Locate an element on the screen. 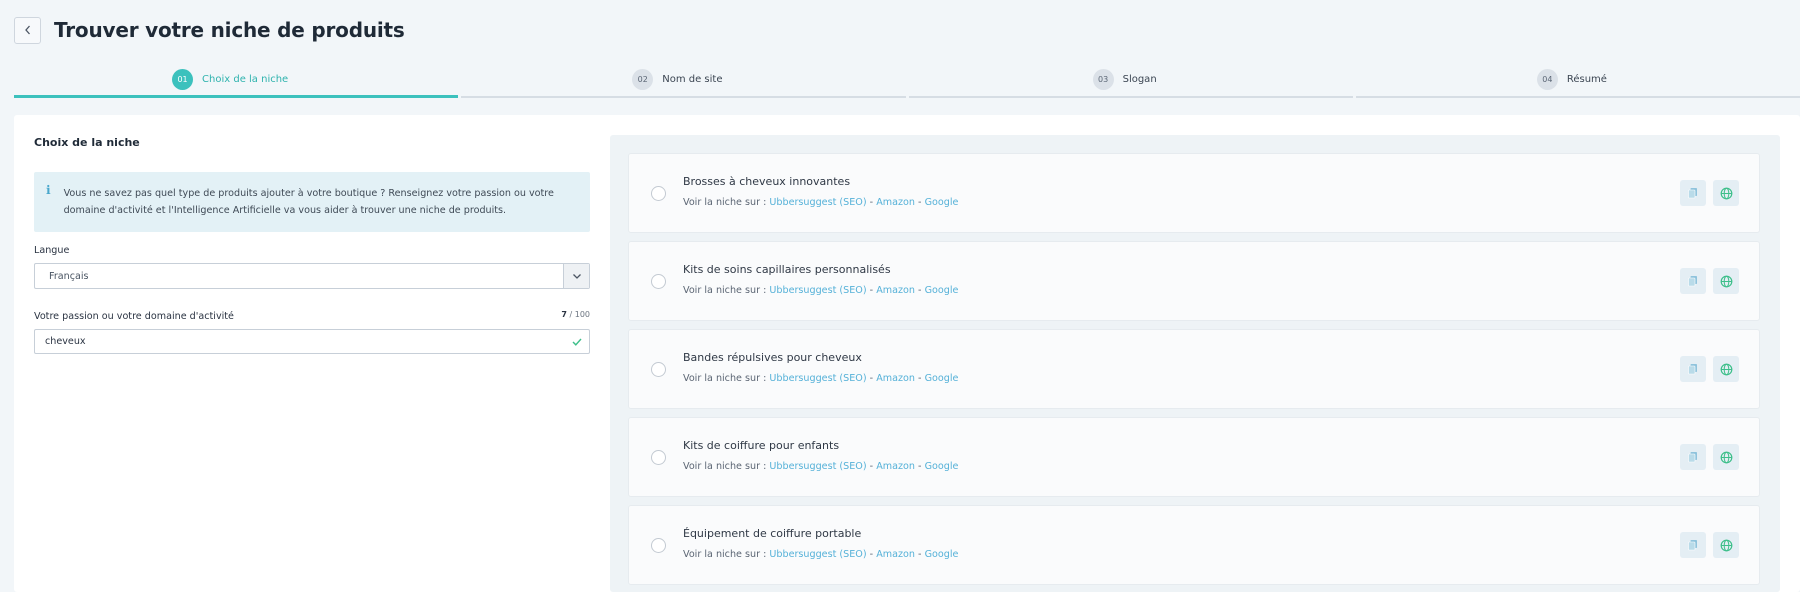  section-title: Choix de la niche is located at coordinates (87, 142).